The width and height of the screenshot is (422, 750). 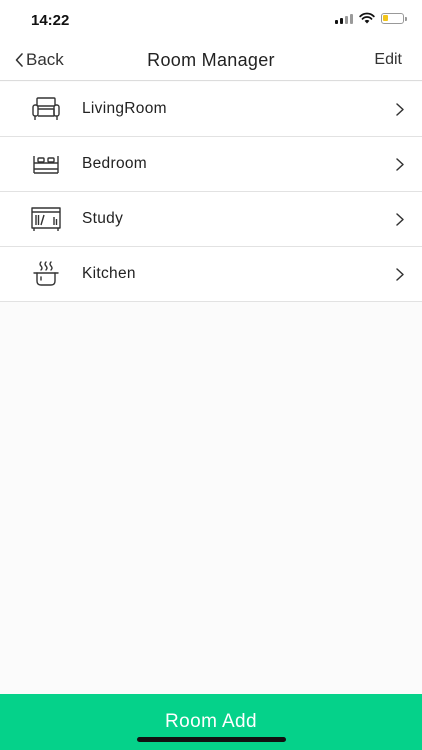 I want to click on navigation-bar: Back Room Manager Edit, so click(x=211, y=60).